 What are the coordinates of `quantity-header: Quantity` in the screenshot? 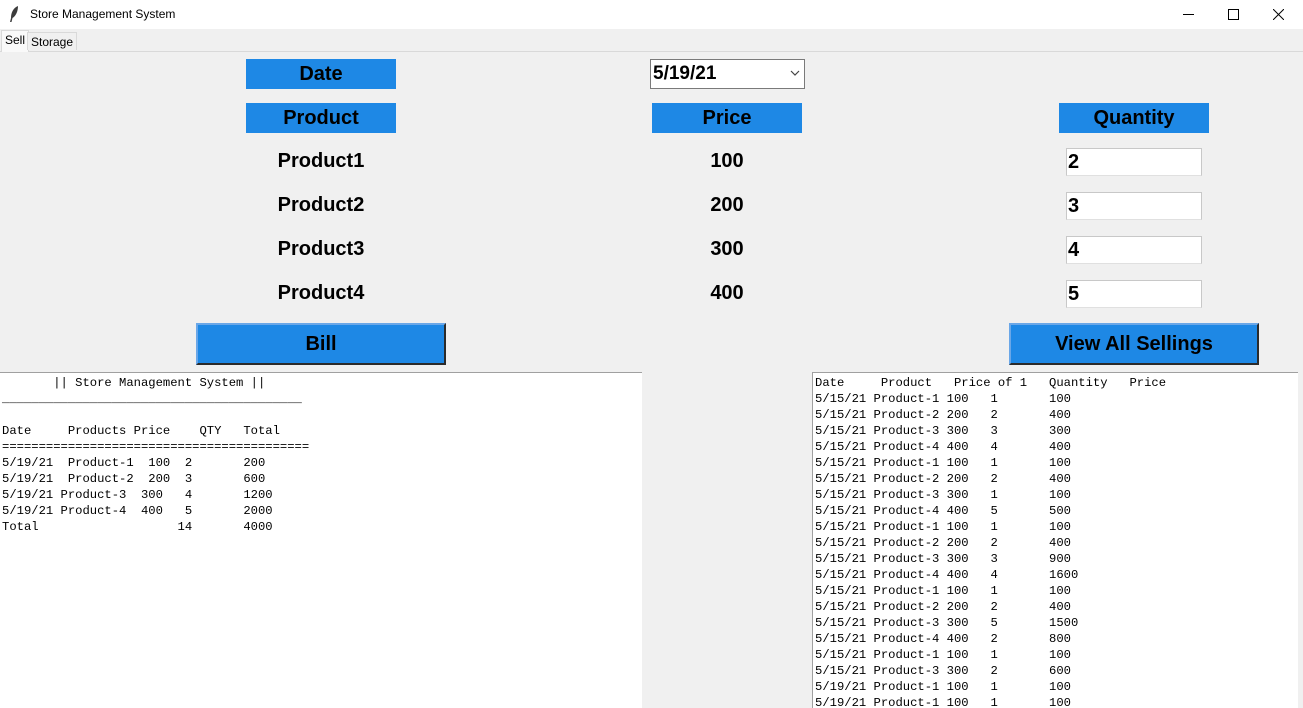 It's located at (1134, 118).